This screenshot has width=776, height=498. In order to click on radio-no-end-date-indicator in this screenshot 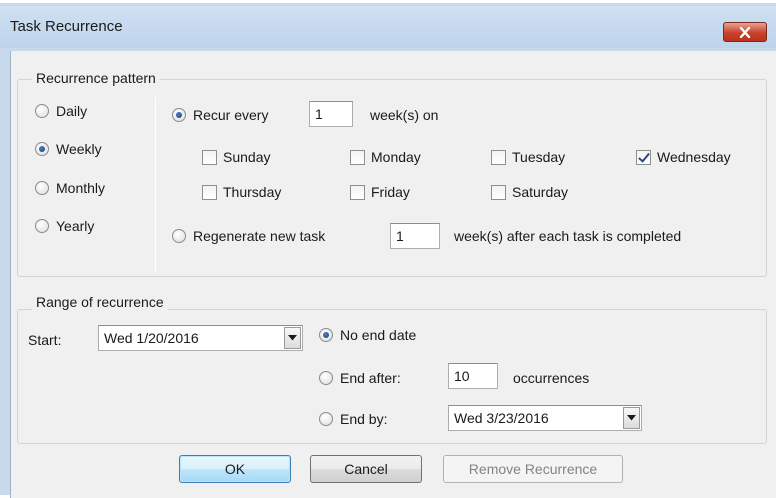, I will do `click(326, 335)`.